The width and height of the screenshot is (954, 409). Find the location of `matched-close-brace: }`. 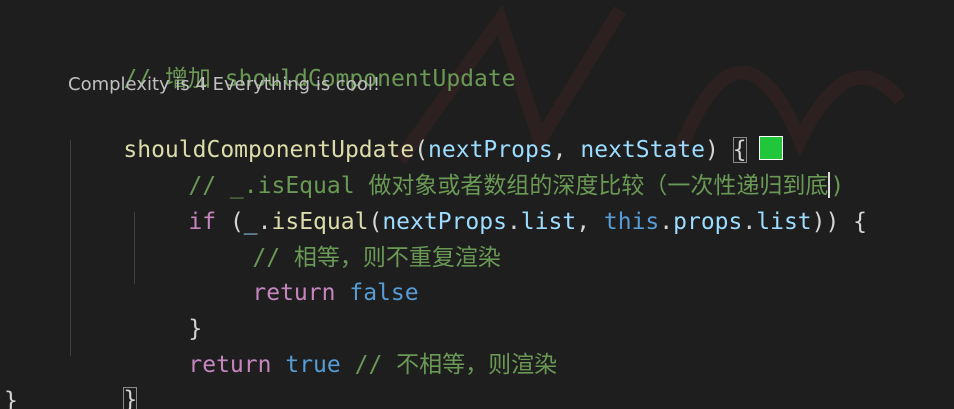

matched-close-brace: } is located at coordinates (130, 398).